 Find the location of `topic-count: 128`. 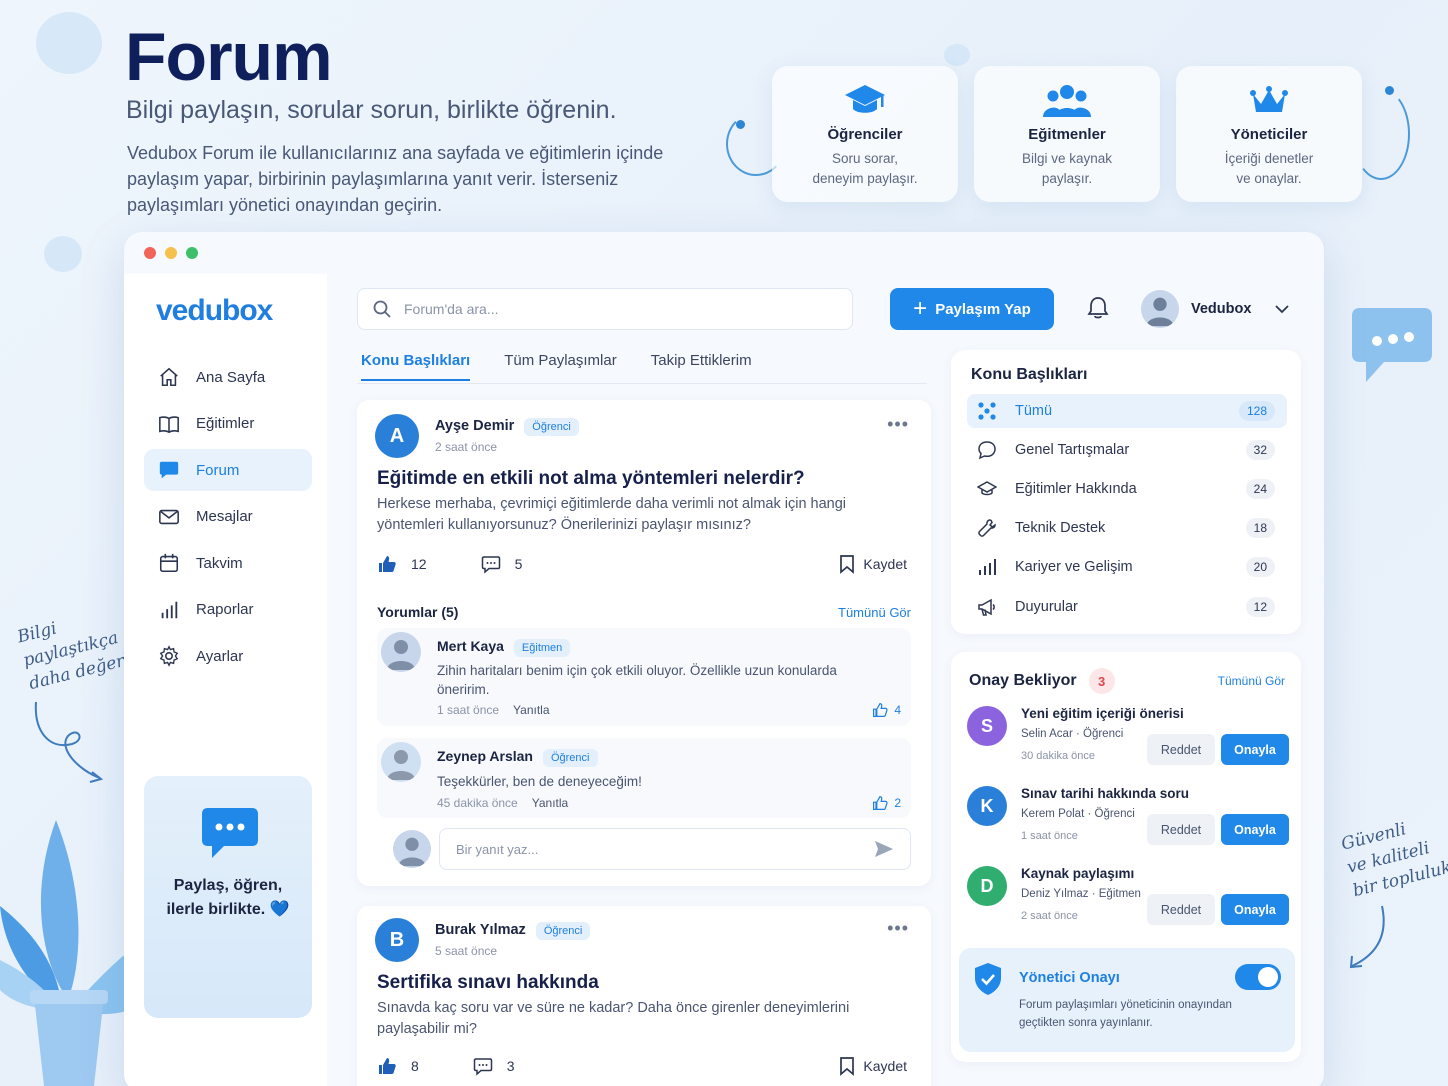

topic-count: 128 is located at coordinates (1256, 411).